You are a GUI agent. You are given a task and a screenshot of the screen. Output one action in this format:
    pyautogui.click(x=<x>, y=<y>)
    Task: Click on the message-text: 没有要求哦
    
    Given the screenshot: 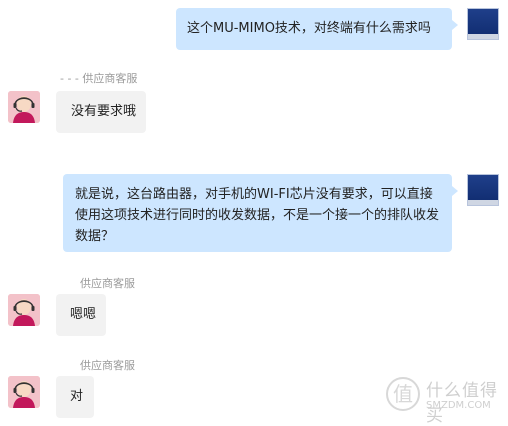 What is the action you would take?
    pyautogui.click(x=104, y=111)
    